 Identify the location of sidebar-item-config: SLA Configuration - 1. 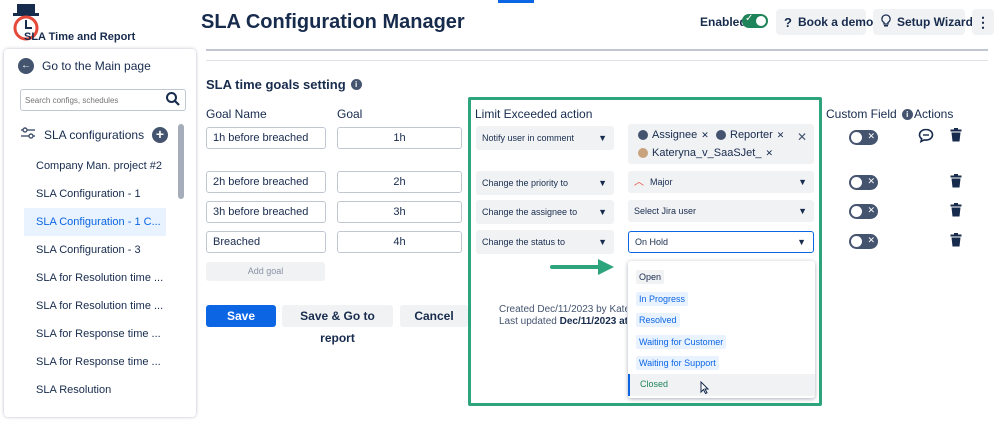
(95, 194).